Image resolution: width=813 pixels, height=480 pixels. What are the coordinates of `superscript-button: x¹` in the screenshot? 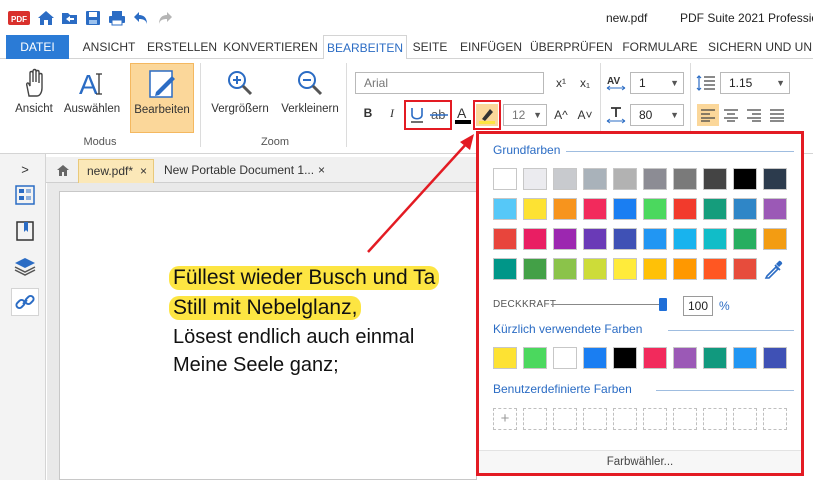 It's located at (561, 83).